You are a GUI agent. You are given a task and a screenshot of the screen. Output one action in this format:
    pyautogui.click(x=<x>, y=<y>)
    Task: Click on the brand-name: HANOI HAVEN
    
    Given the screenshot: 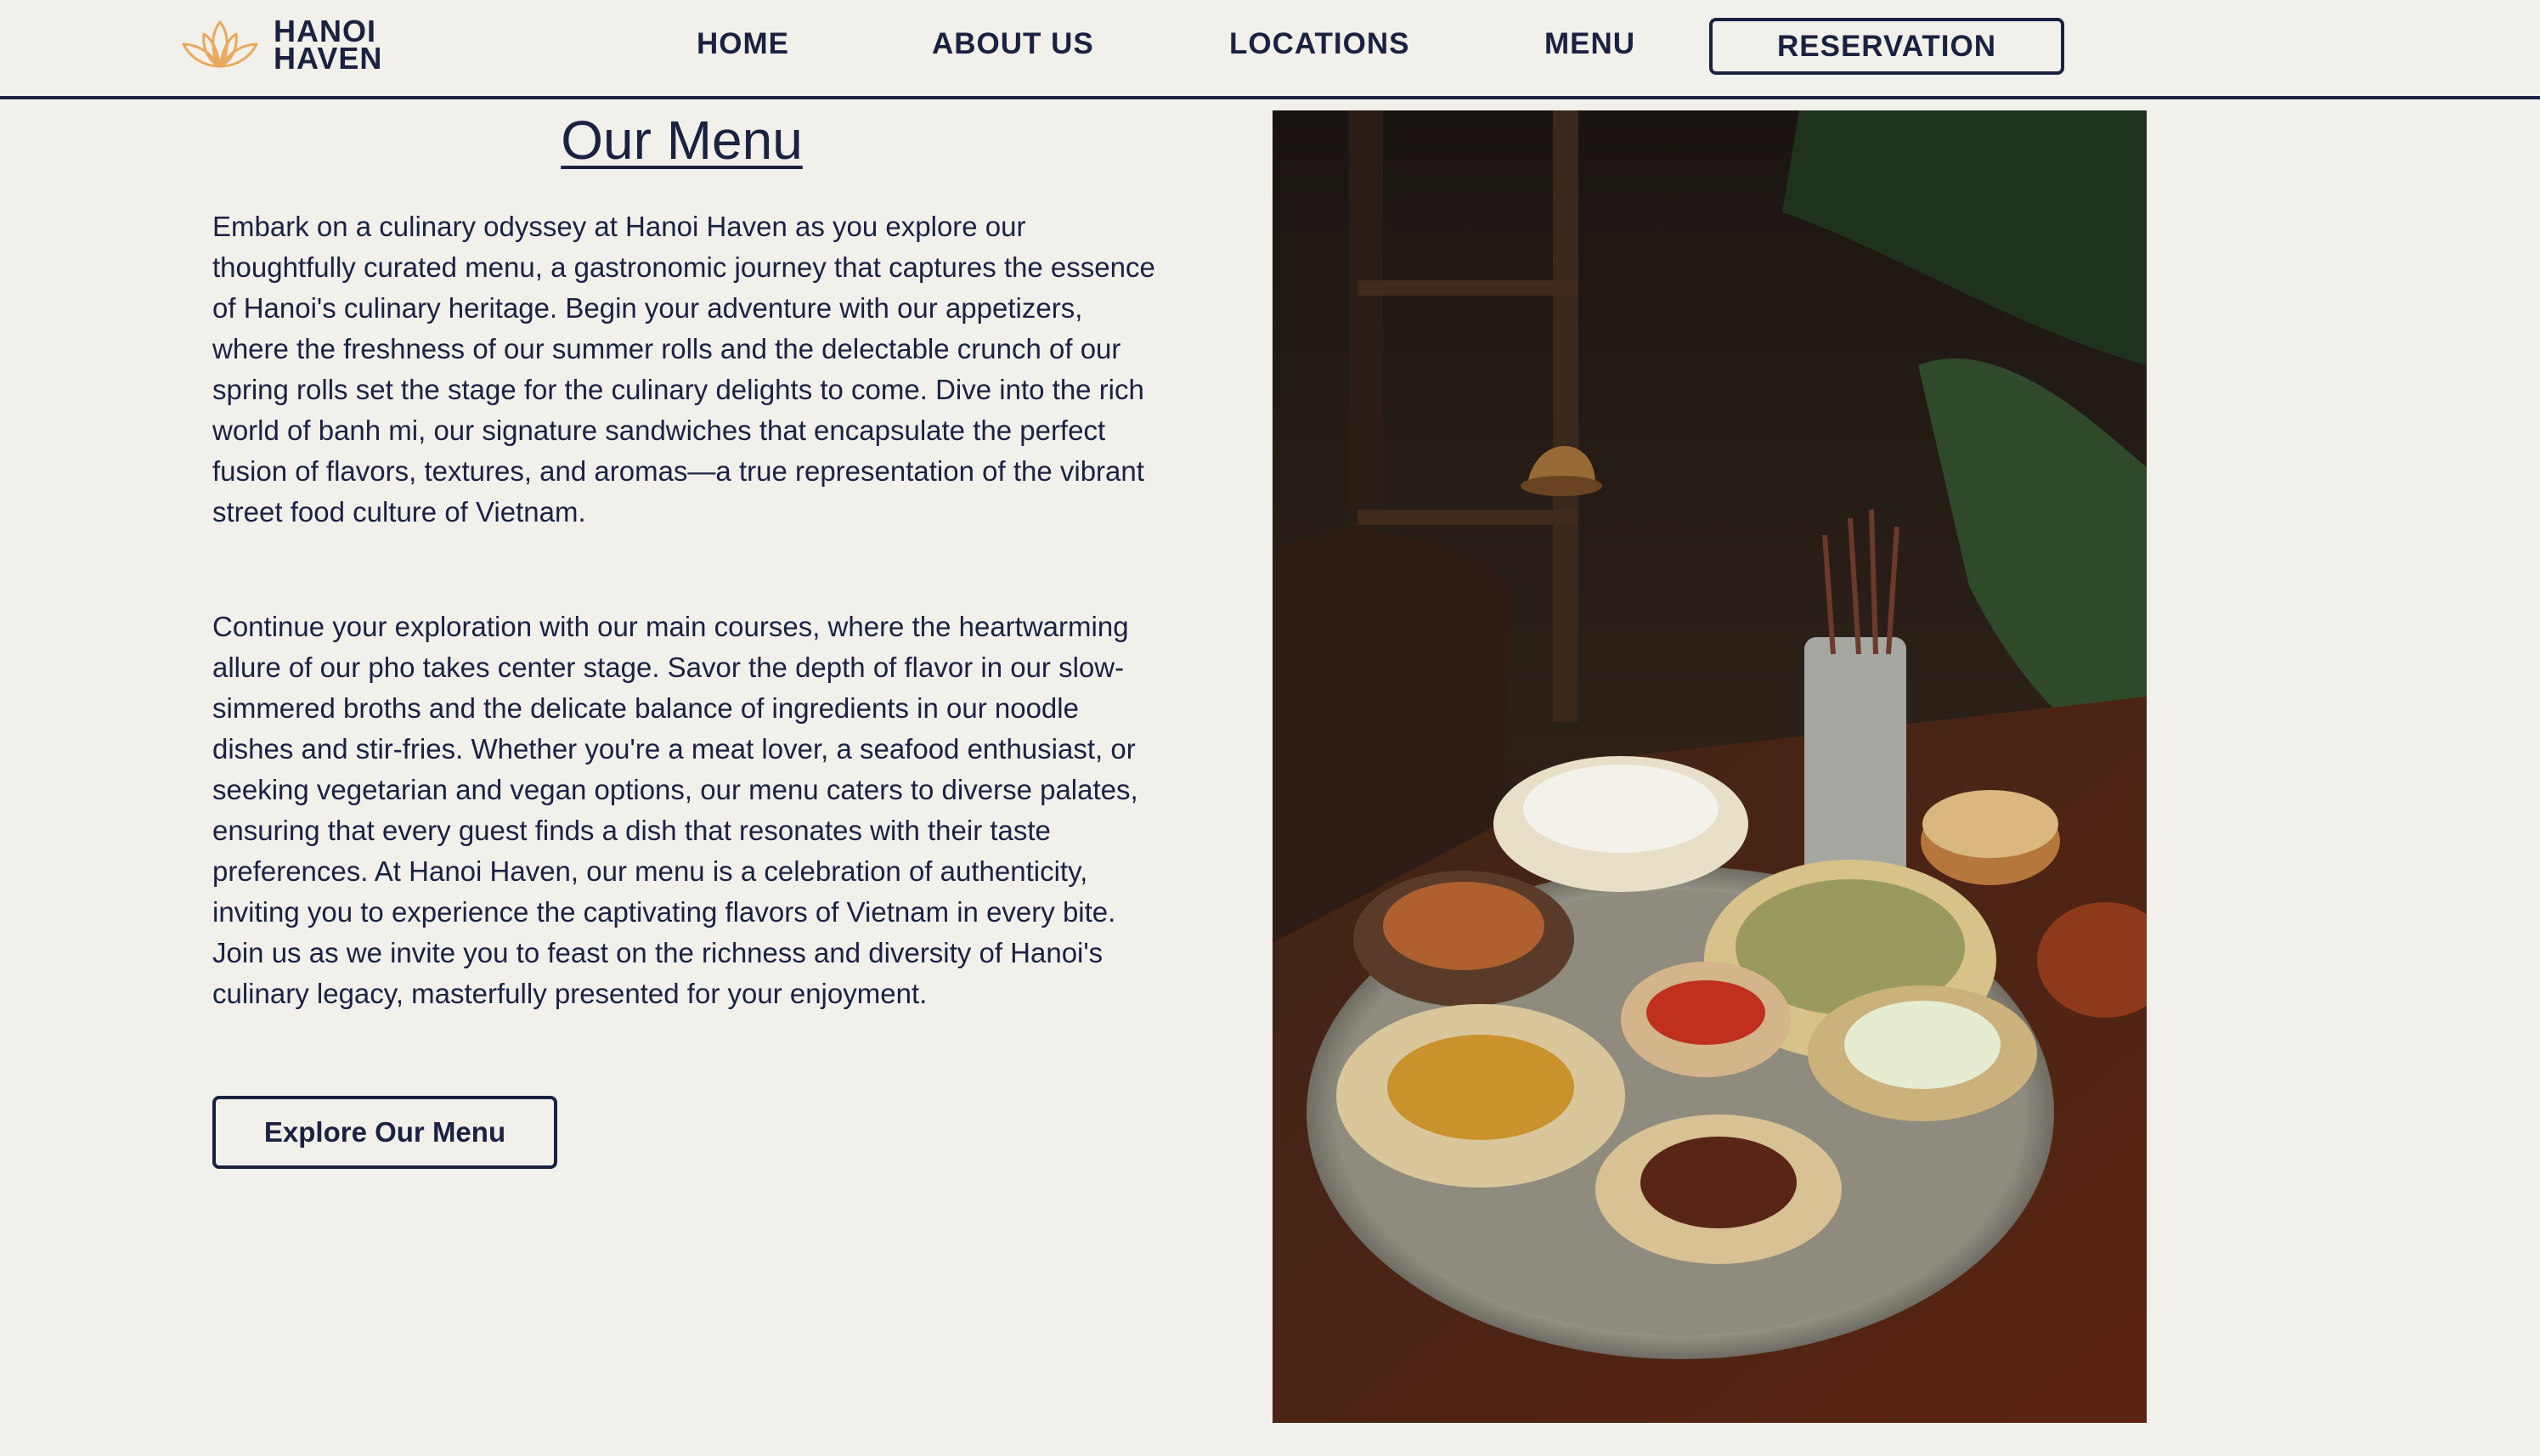 What is the action you would take?
    pyautogui.click(x=328, y=46)
    